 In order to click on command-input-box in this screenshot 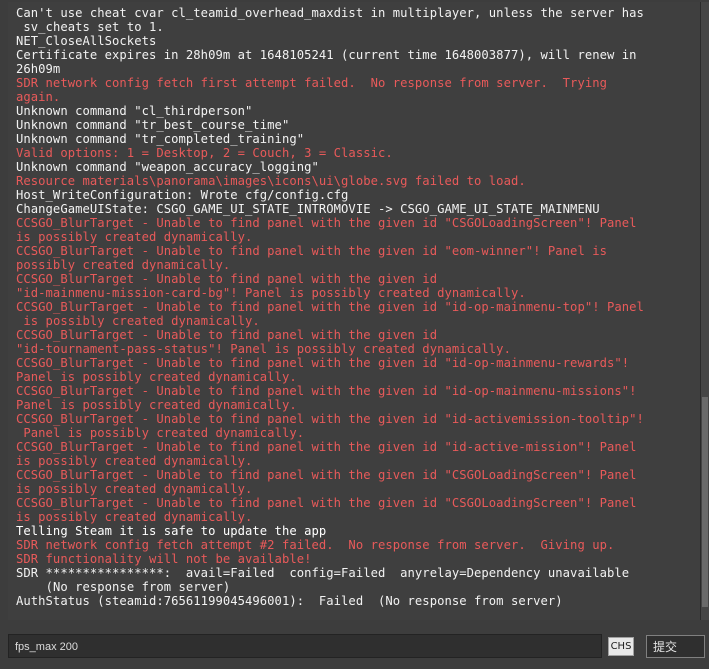, I will do `click(305, 646)`.